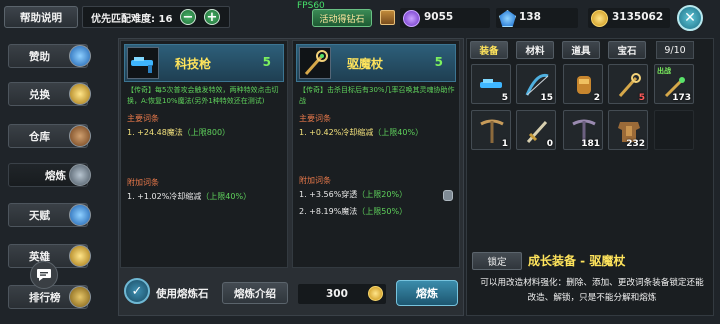 The width and height of the screenshot is (720, 324). What do you see at coordinates (80, 94) in the screenshot?
I see `exchange-icon` at bounding box center [80, 94].